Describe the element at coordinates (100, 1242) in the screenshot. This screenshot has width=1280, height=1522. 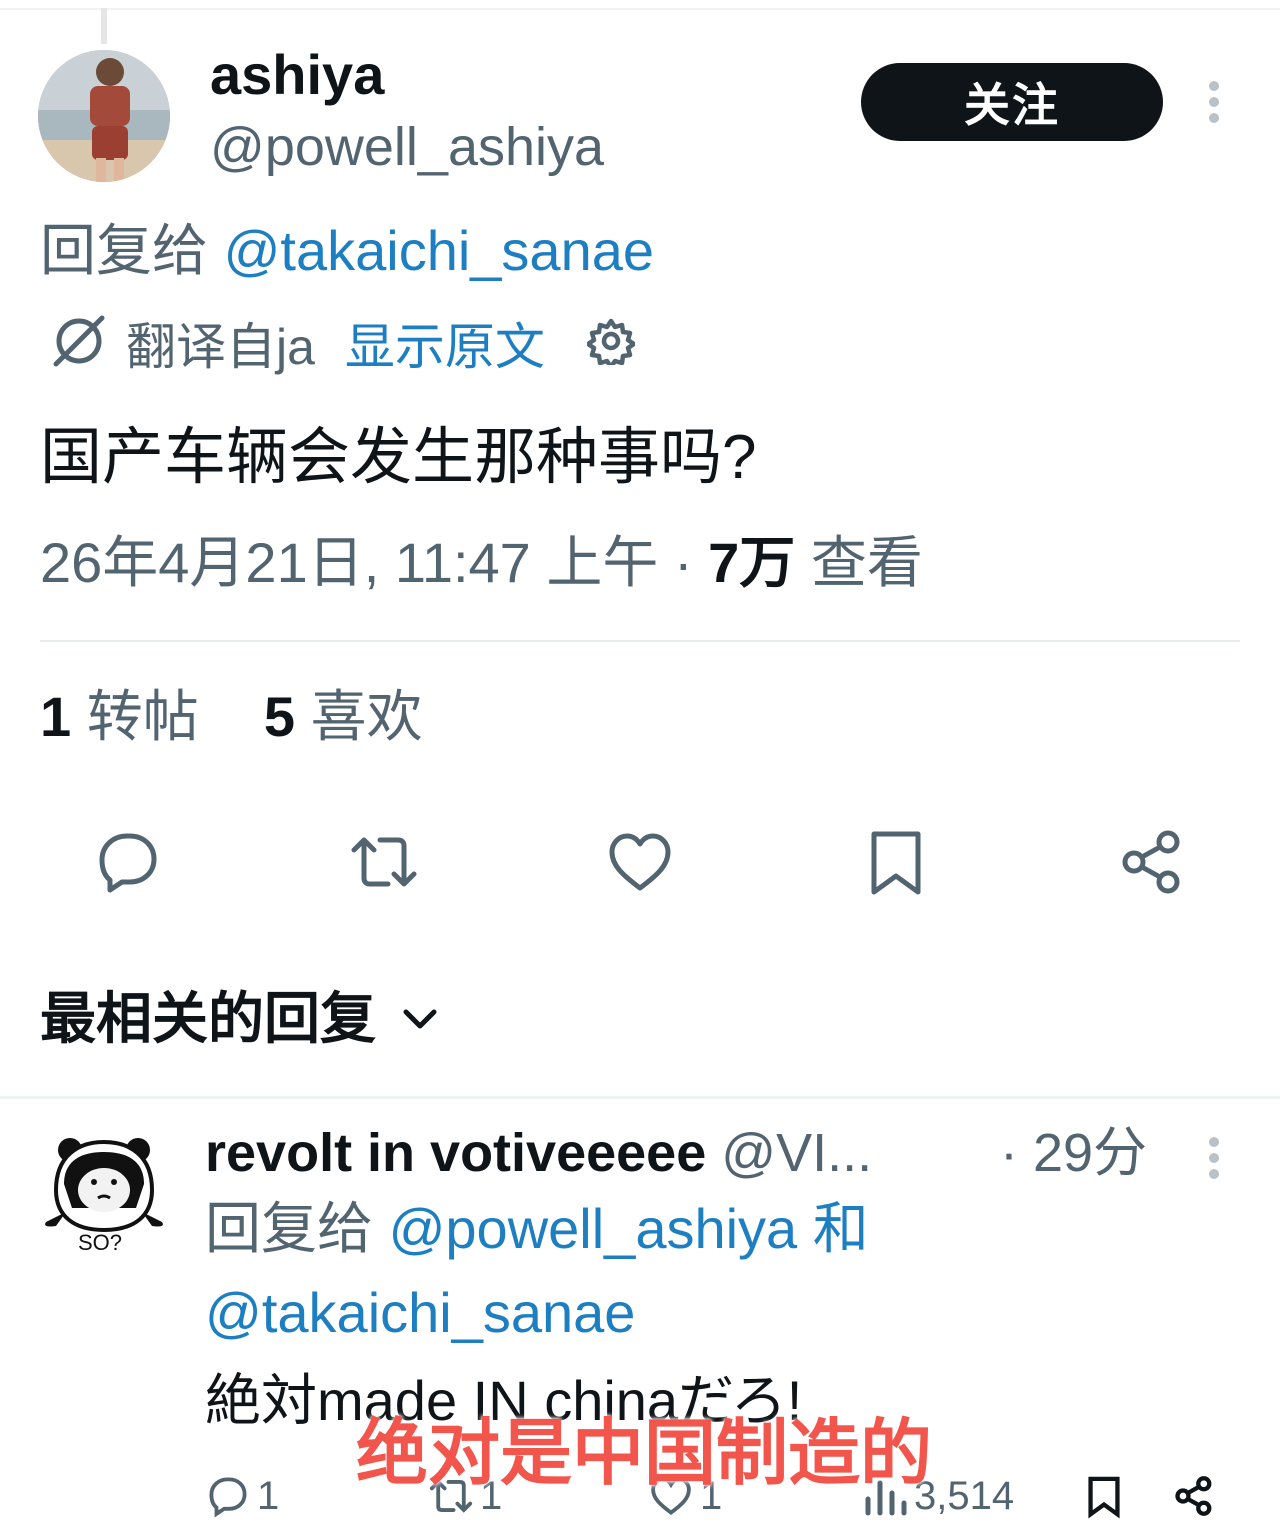
I see `avatar-caption: SO?` at that location.